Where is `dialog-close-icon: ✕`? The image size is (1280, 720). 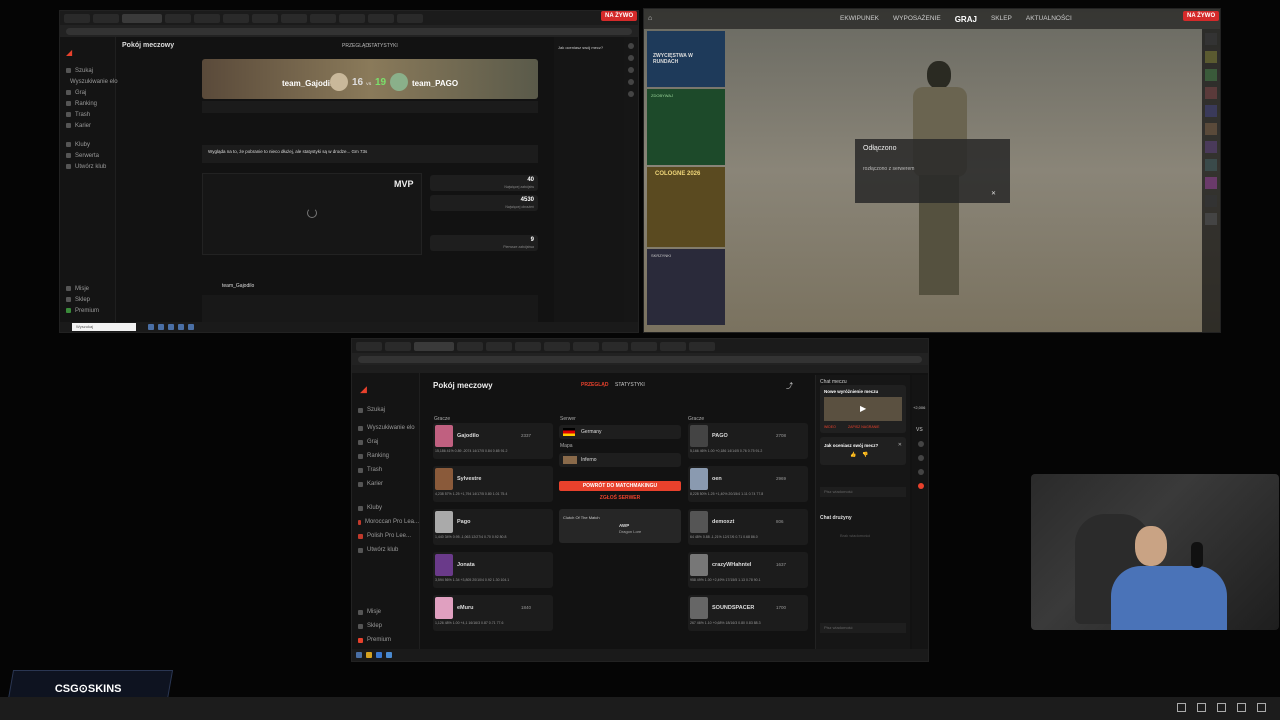
dialog-close-icon: ✕ is located at coordinates (993, 193).